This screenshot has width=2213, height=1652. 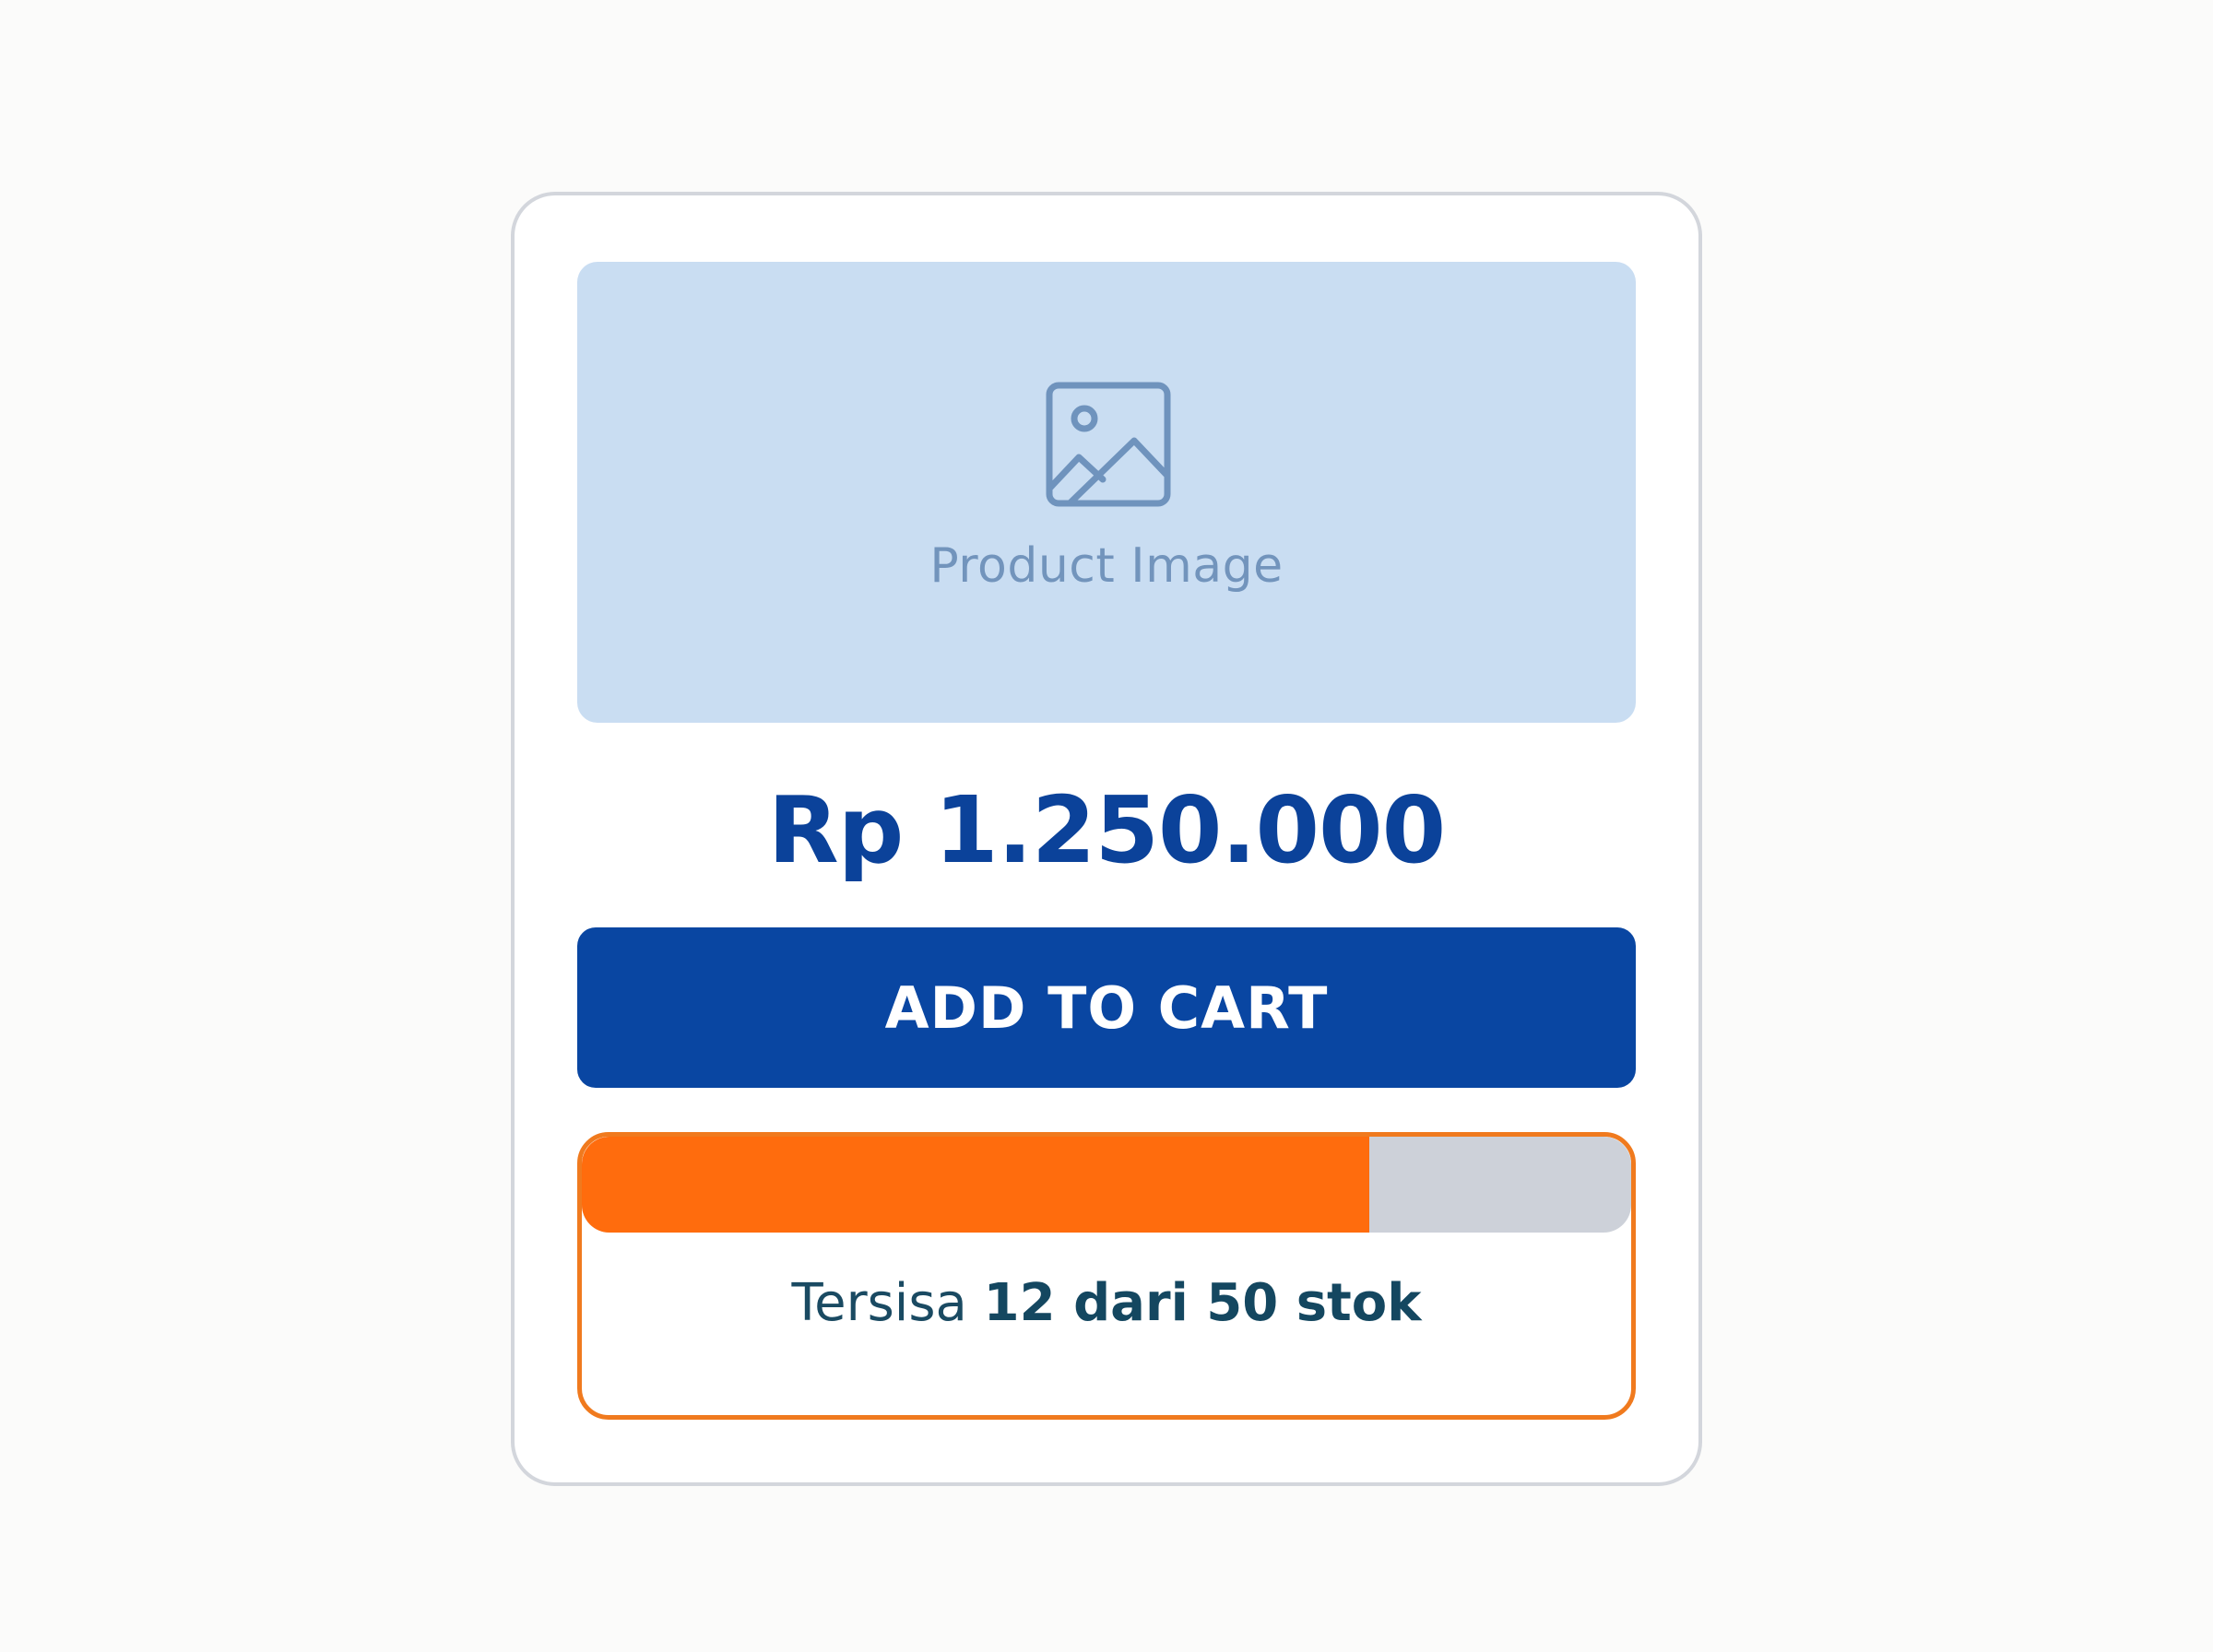 I want to click on stock-text: Tersisa 12 dari 50 stok, so click(x=1106, y=1303).